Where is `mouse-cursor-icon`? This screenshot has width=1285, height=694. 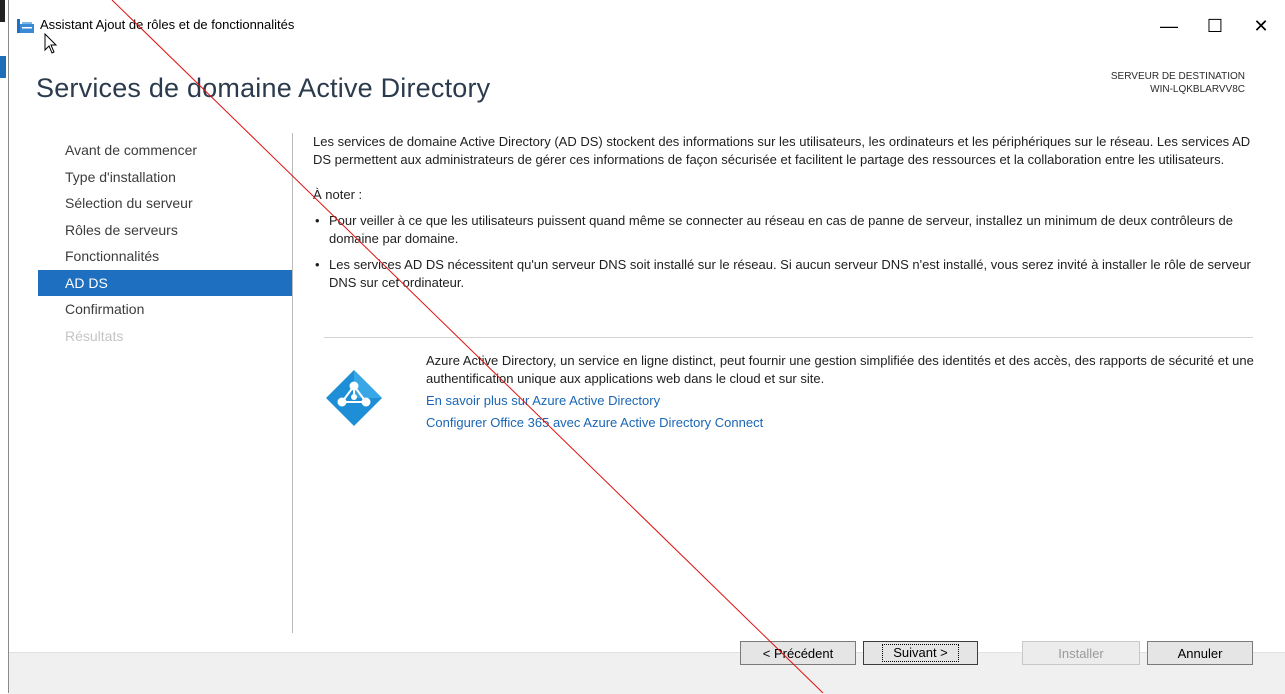 mouse-cursor-icon is located at coordinates (51, 43).